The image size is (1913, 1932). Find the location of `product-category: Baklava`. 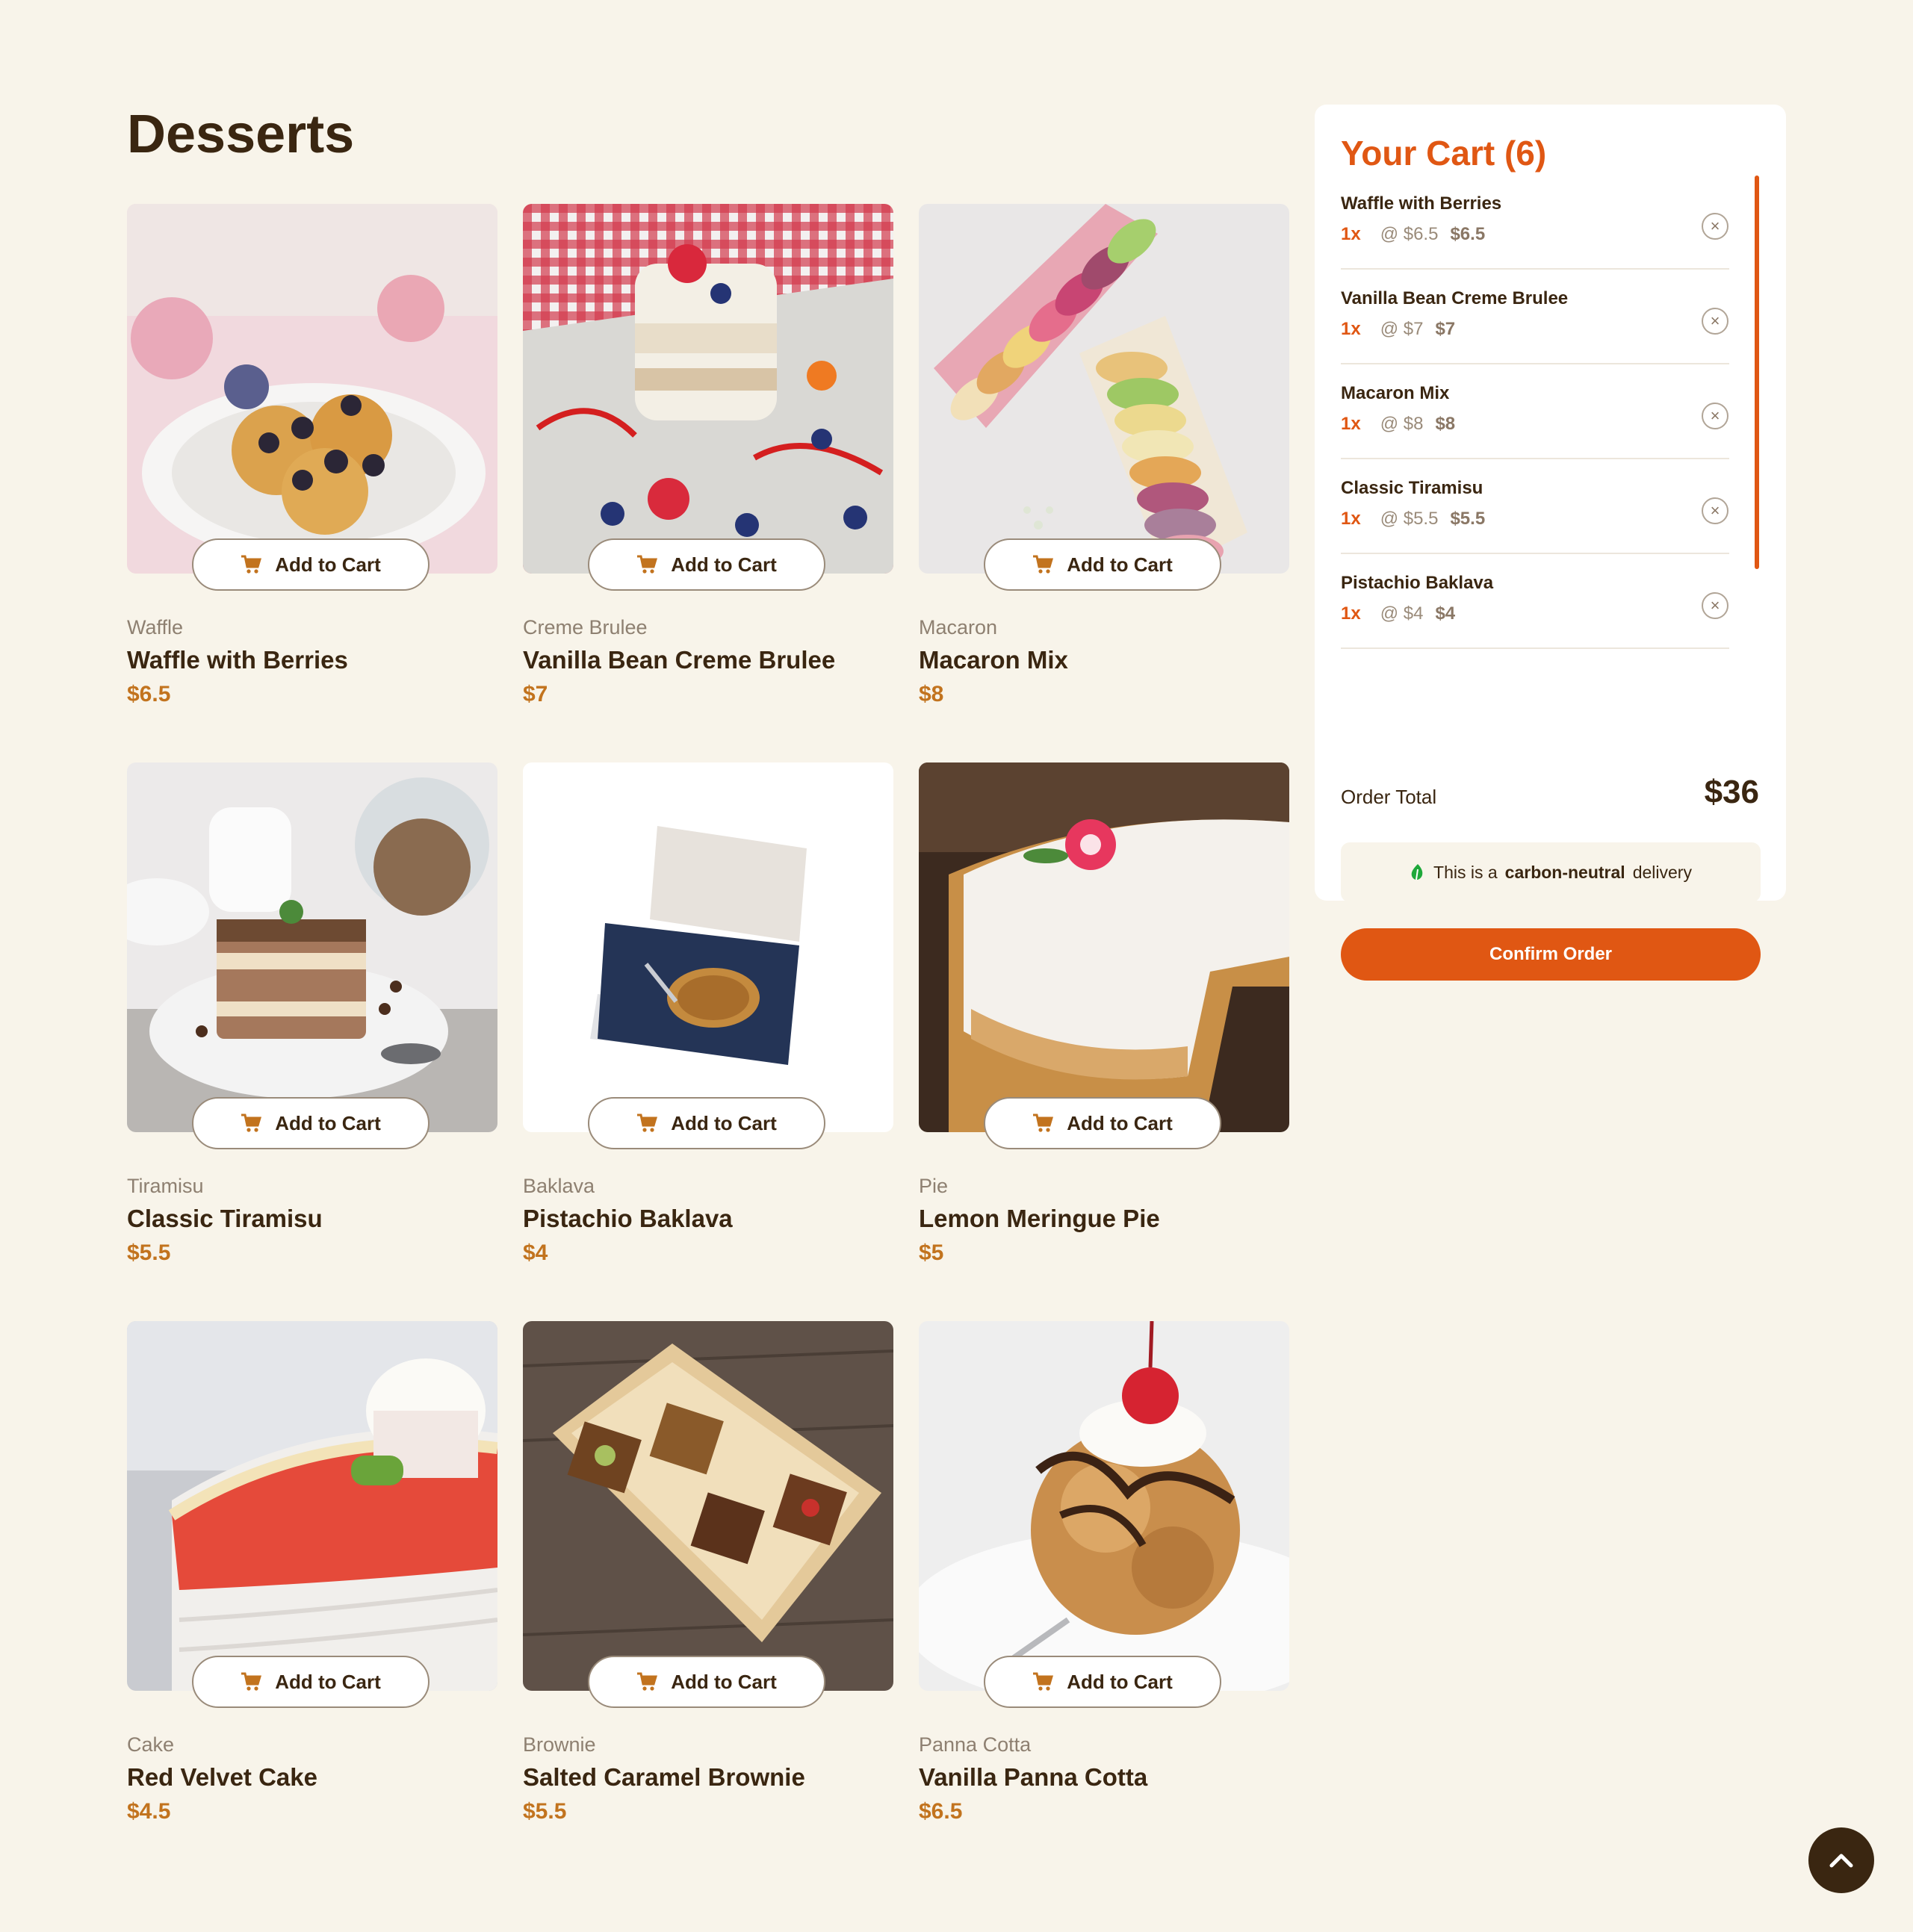

product-category: Baklava is located at coordinates (559, 1186).